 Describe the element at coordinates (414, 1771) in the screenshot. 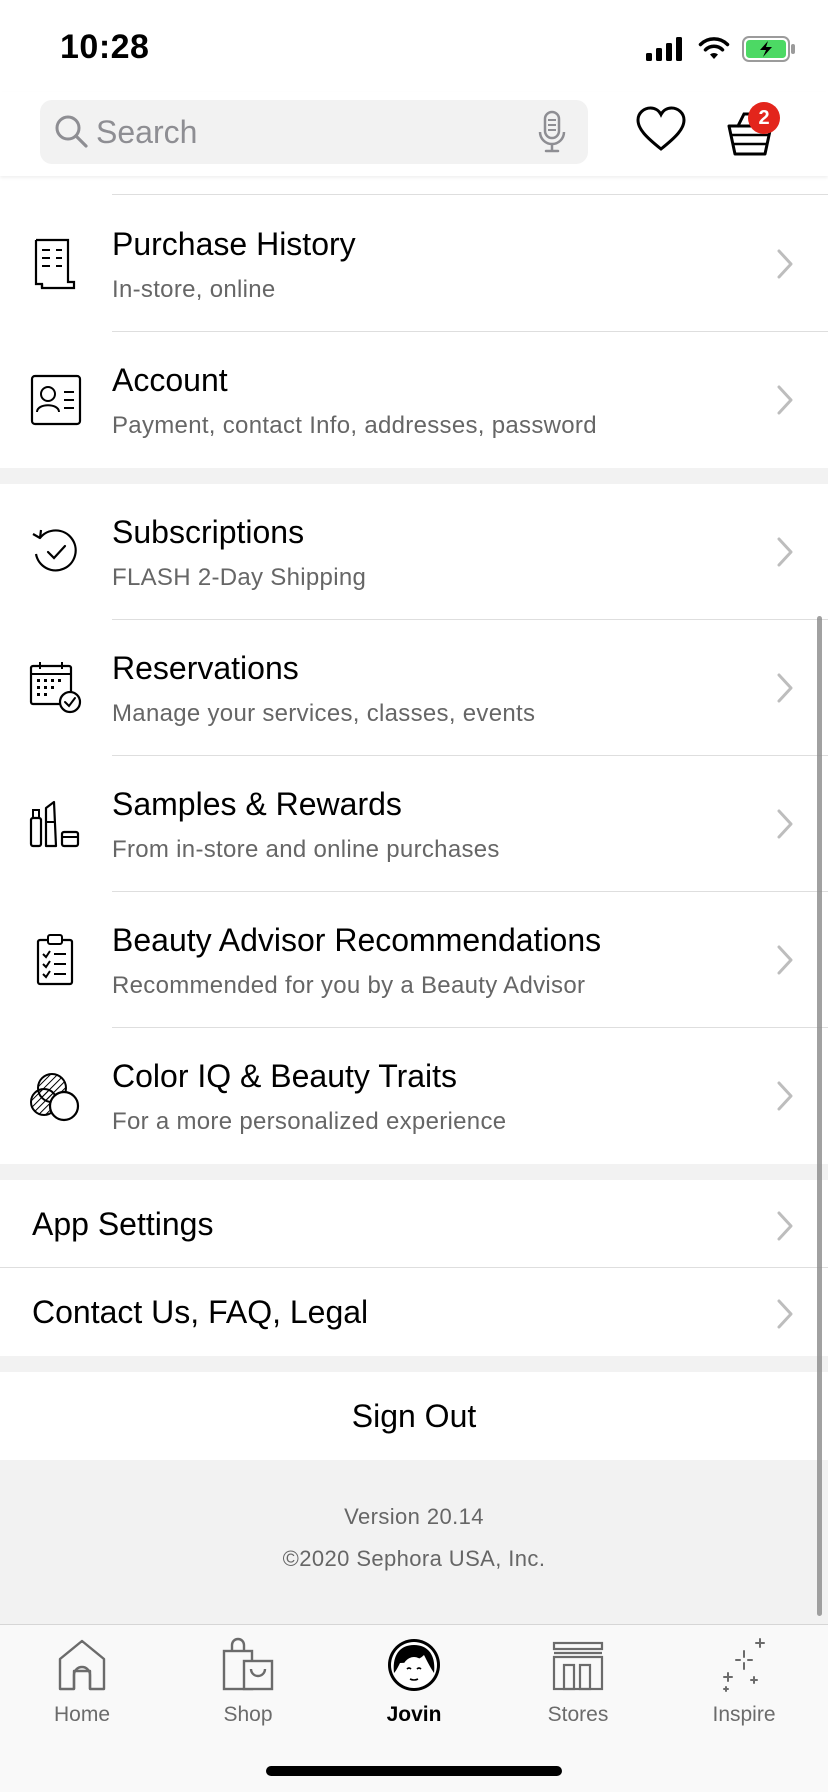

I see `home-indicator` at that location.